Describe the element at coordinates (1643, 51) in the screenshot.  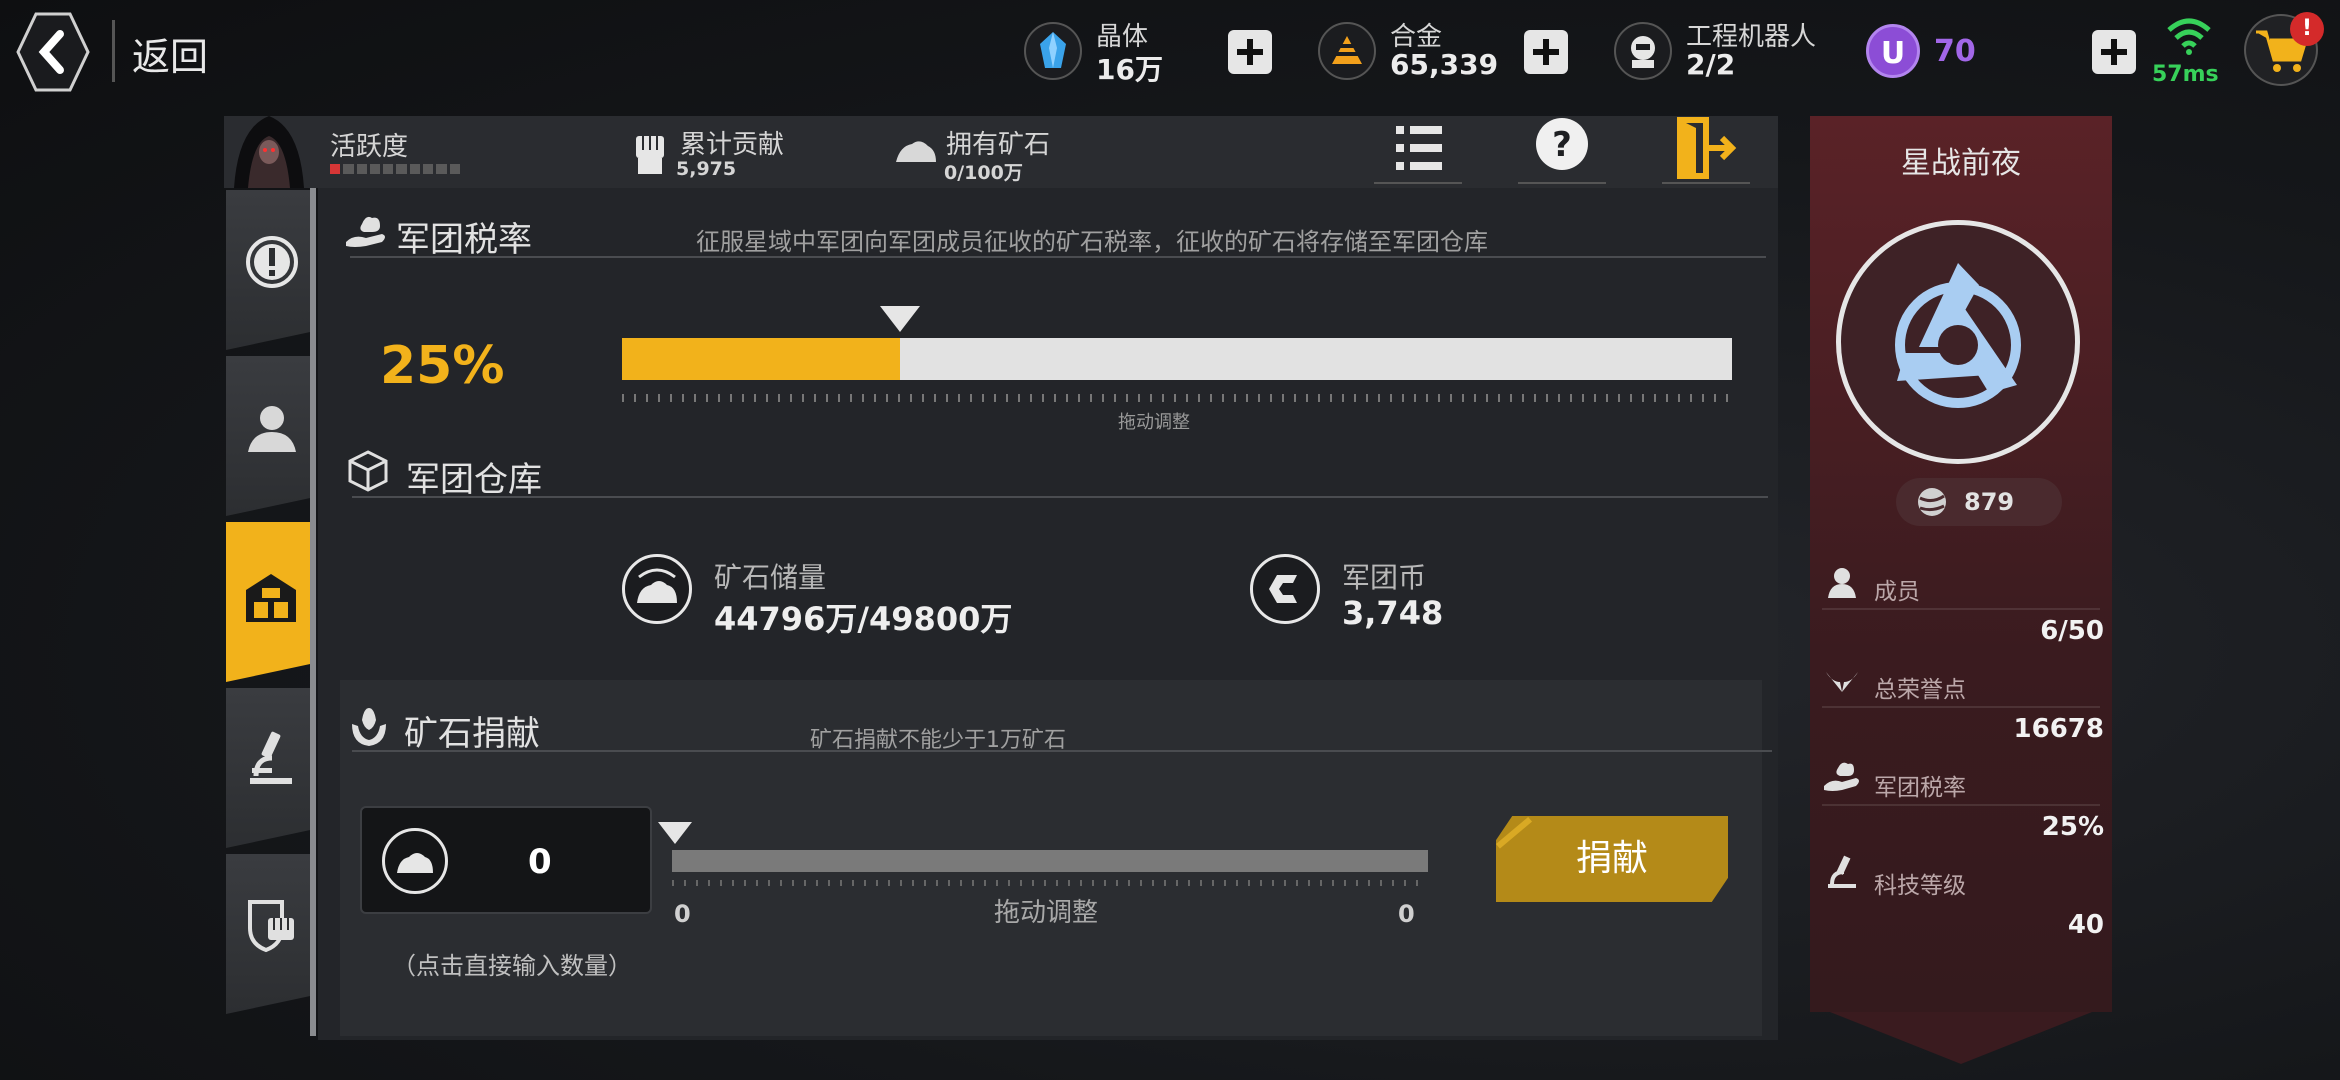
I see `robot-icon` at that location.